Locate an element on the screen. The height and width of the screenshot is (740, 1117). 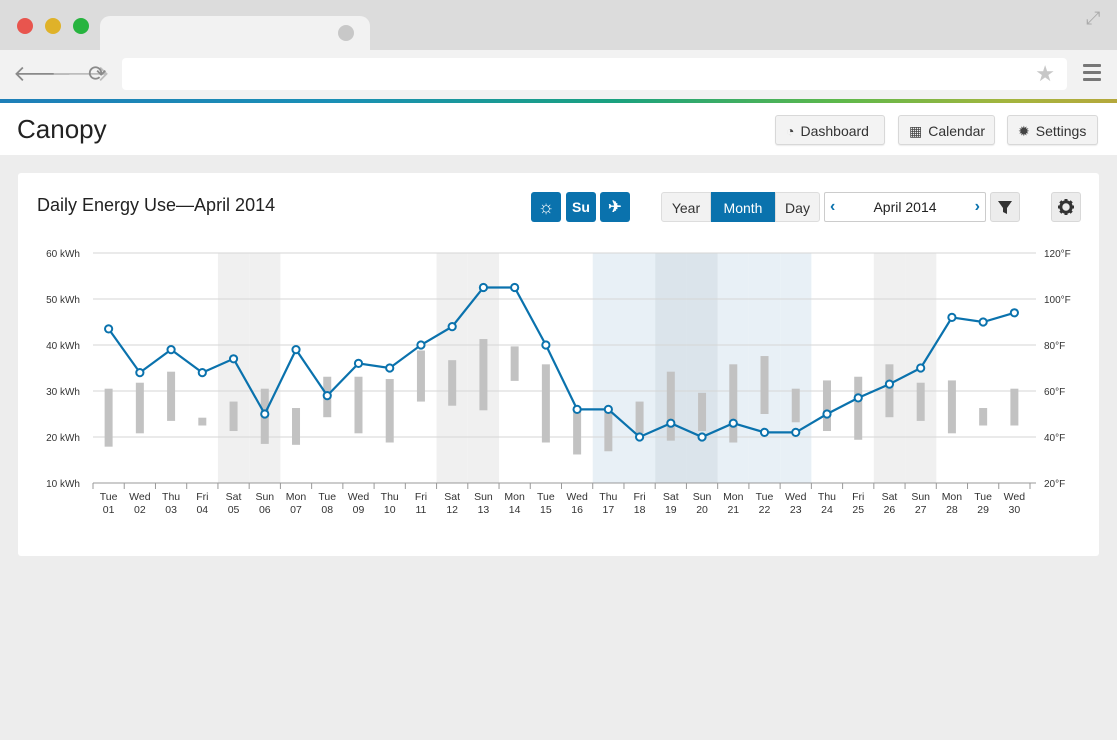
app-header: Canopy ◔ Dashboard ▦ Calendar ✹ Settings is located at coordinates (558, 129).